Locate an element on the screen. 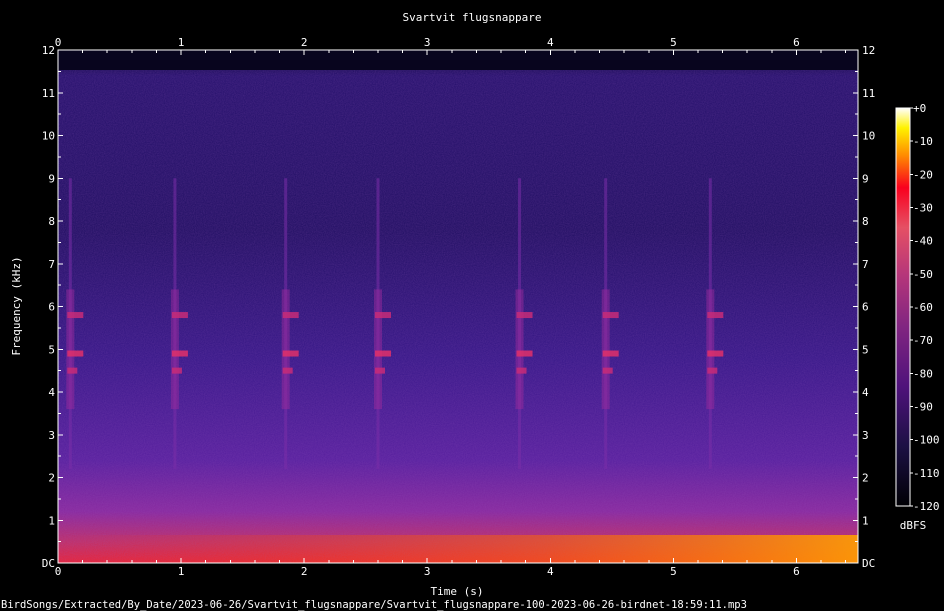 Image resolution: width=944 pixels, height=611 pixels. colorbar-tick-label: -90 is located at coordinates (923, 407).